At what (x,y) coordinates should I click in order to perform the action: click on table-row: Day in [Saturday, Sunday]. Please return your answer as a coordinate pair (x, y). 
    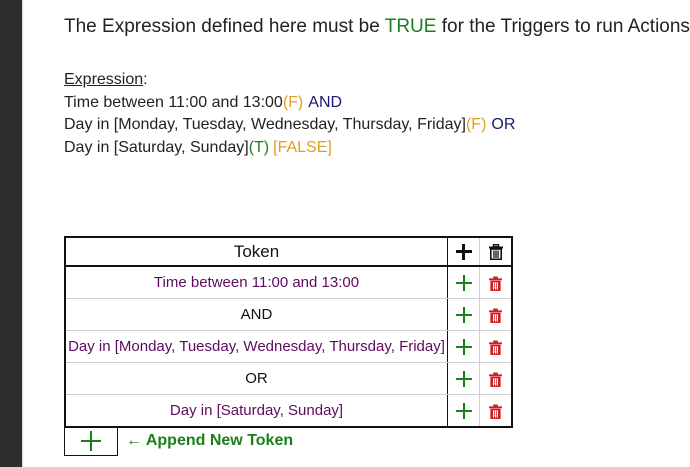
    Looking at the image, I should click on (288, 411).